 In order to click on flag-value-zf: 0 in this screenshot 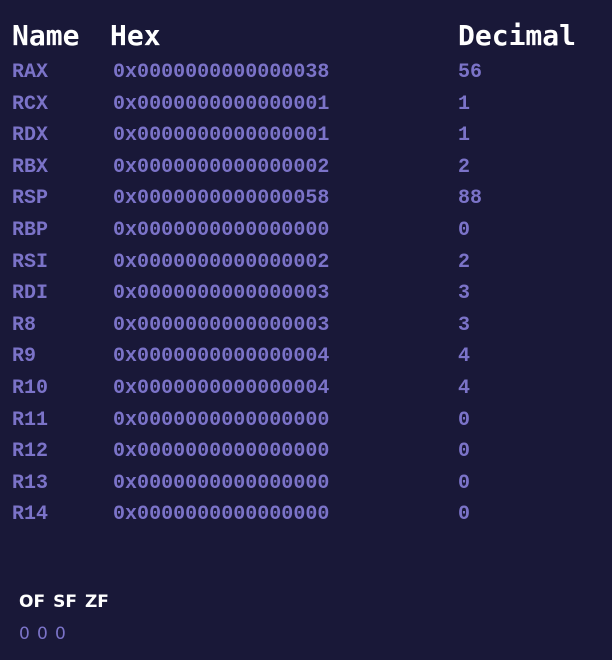, I will do `click(60, 634)`.